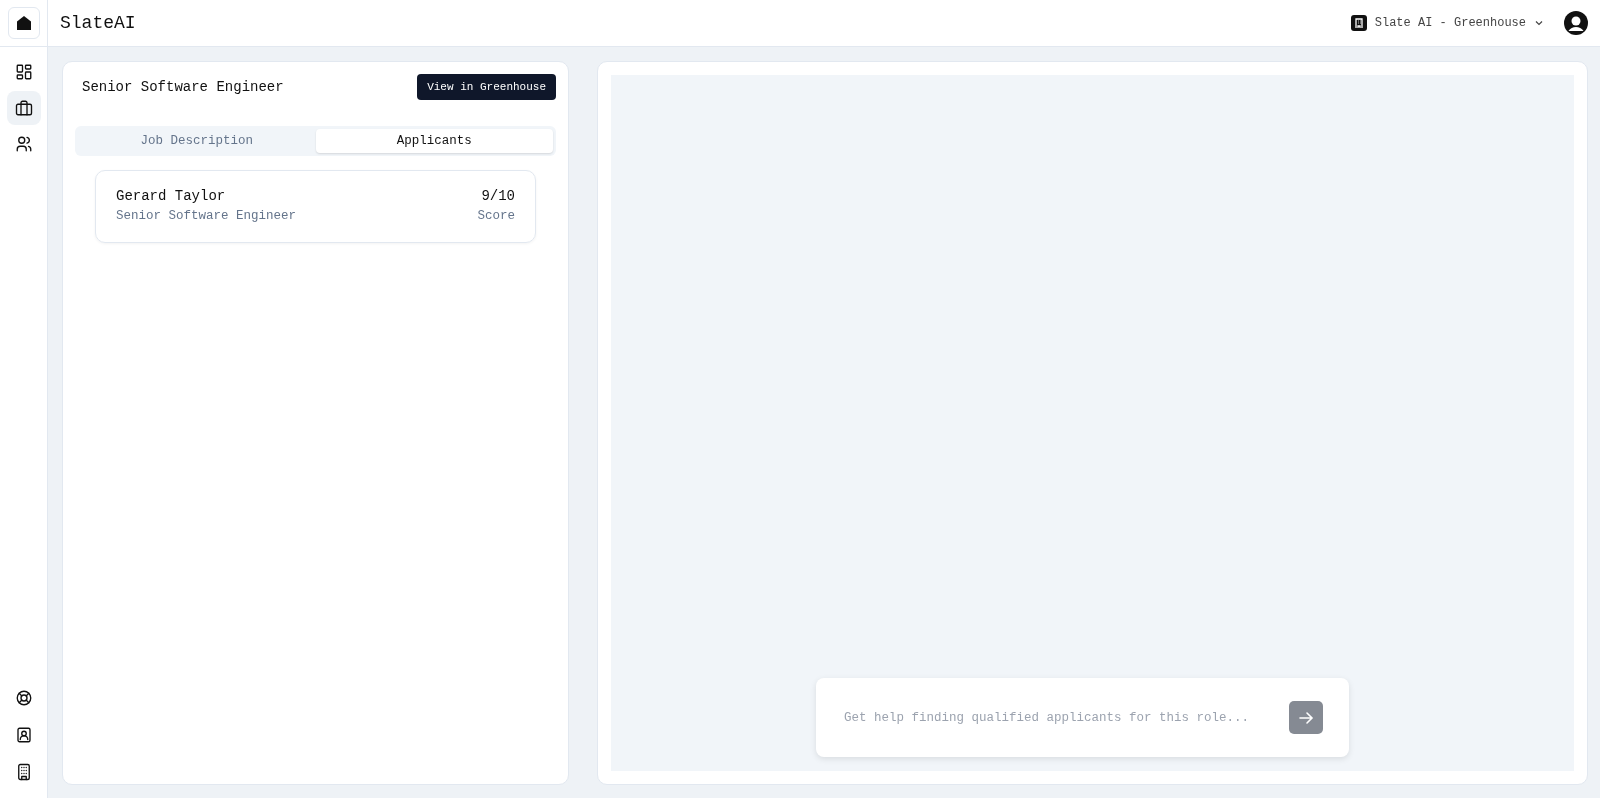  I want to click on grid-icon, so click(23, 72).